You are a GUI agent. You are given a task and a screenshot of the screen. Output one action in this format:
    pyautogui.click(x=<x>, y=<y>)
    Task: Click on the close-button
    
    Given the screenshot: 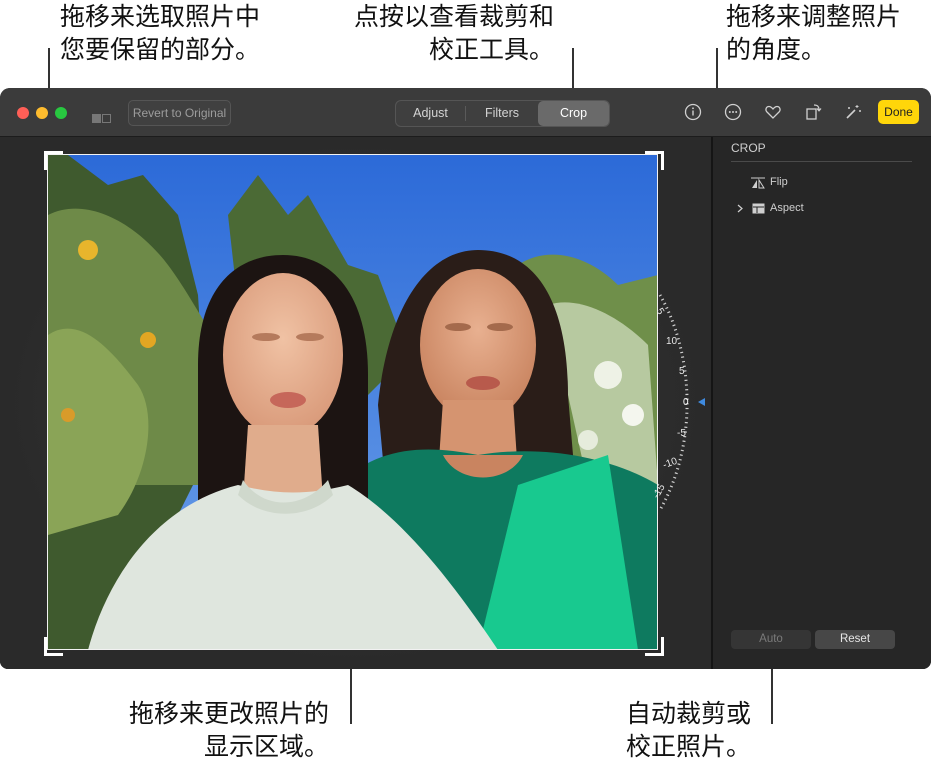 What is the action you would take?
    pyautogui.click(x=23, y=113)
    